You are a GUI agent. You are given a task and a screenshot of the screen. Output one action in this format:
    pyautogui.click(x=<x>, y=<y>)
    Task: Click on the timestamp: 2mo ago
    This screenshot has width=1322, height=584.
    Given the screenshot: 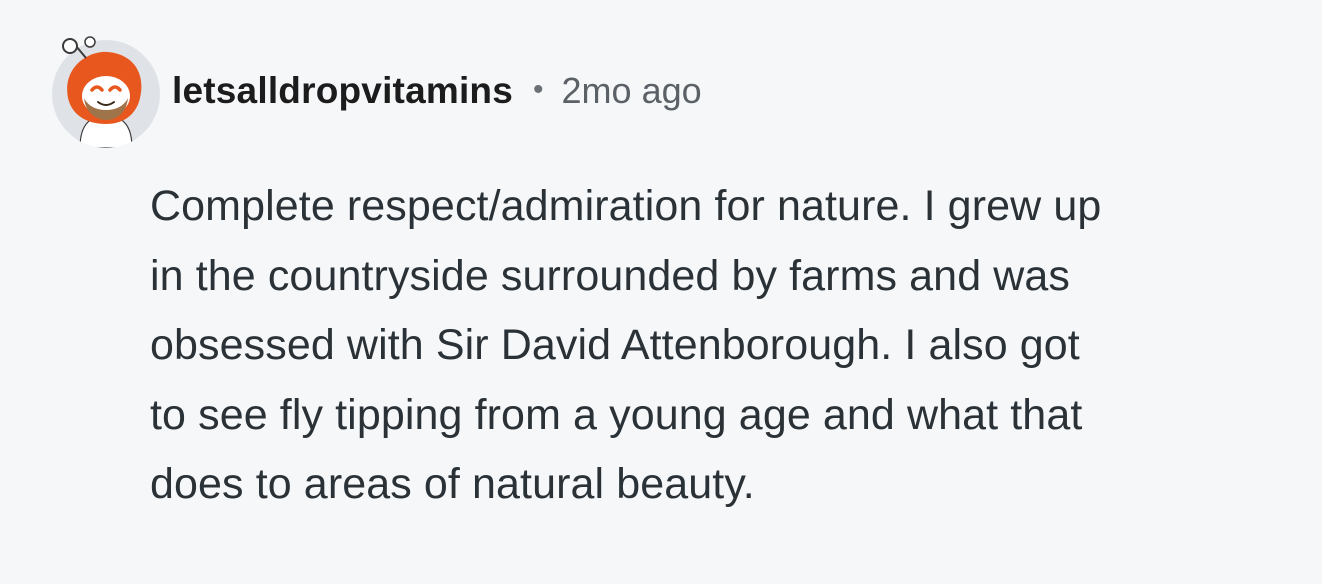 What is the action you would take?
    pyautogui.click(x=632, y=91)
    